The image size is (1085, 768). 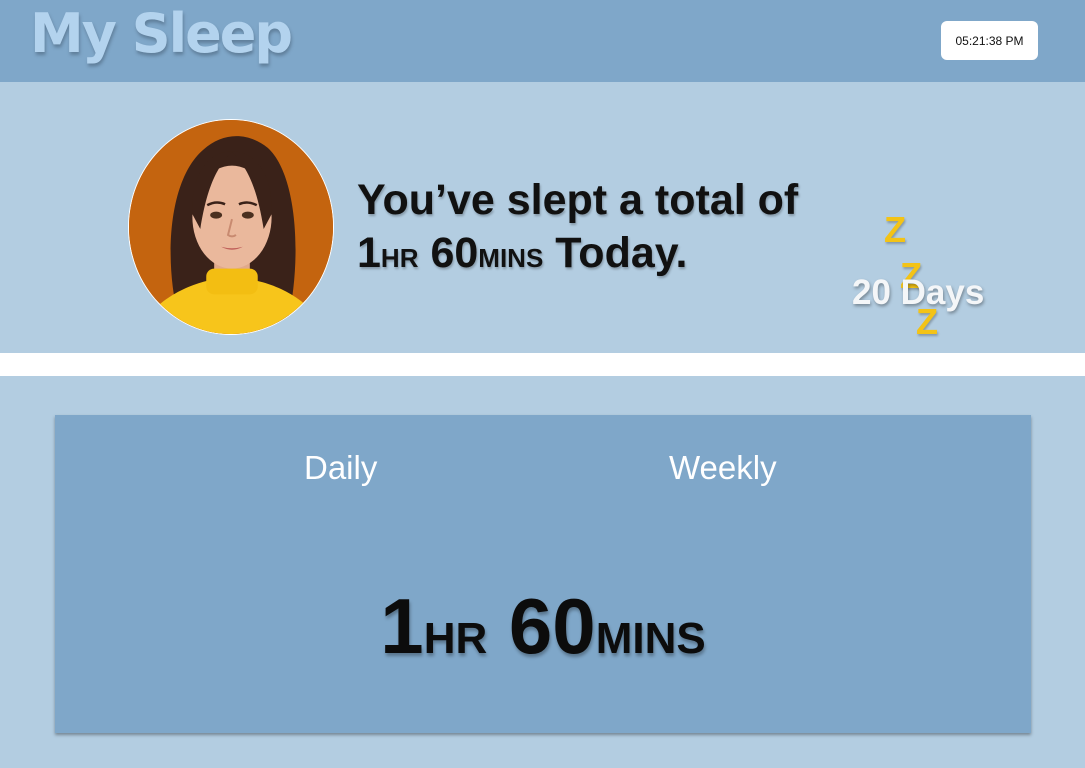 What do you see at coordinates (340, 468) in the screenshot?
I see `tab-daily: Daily` at bounding box center [340, 468].